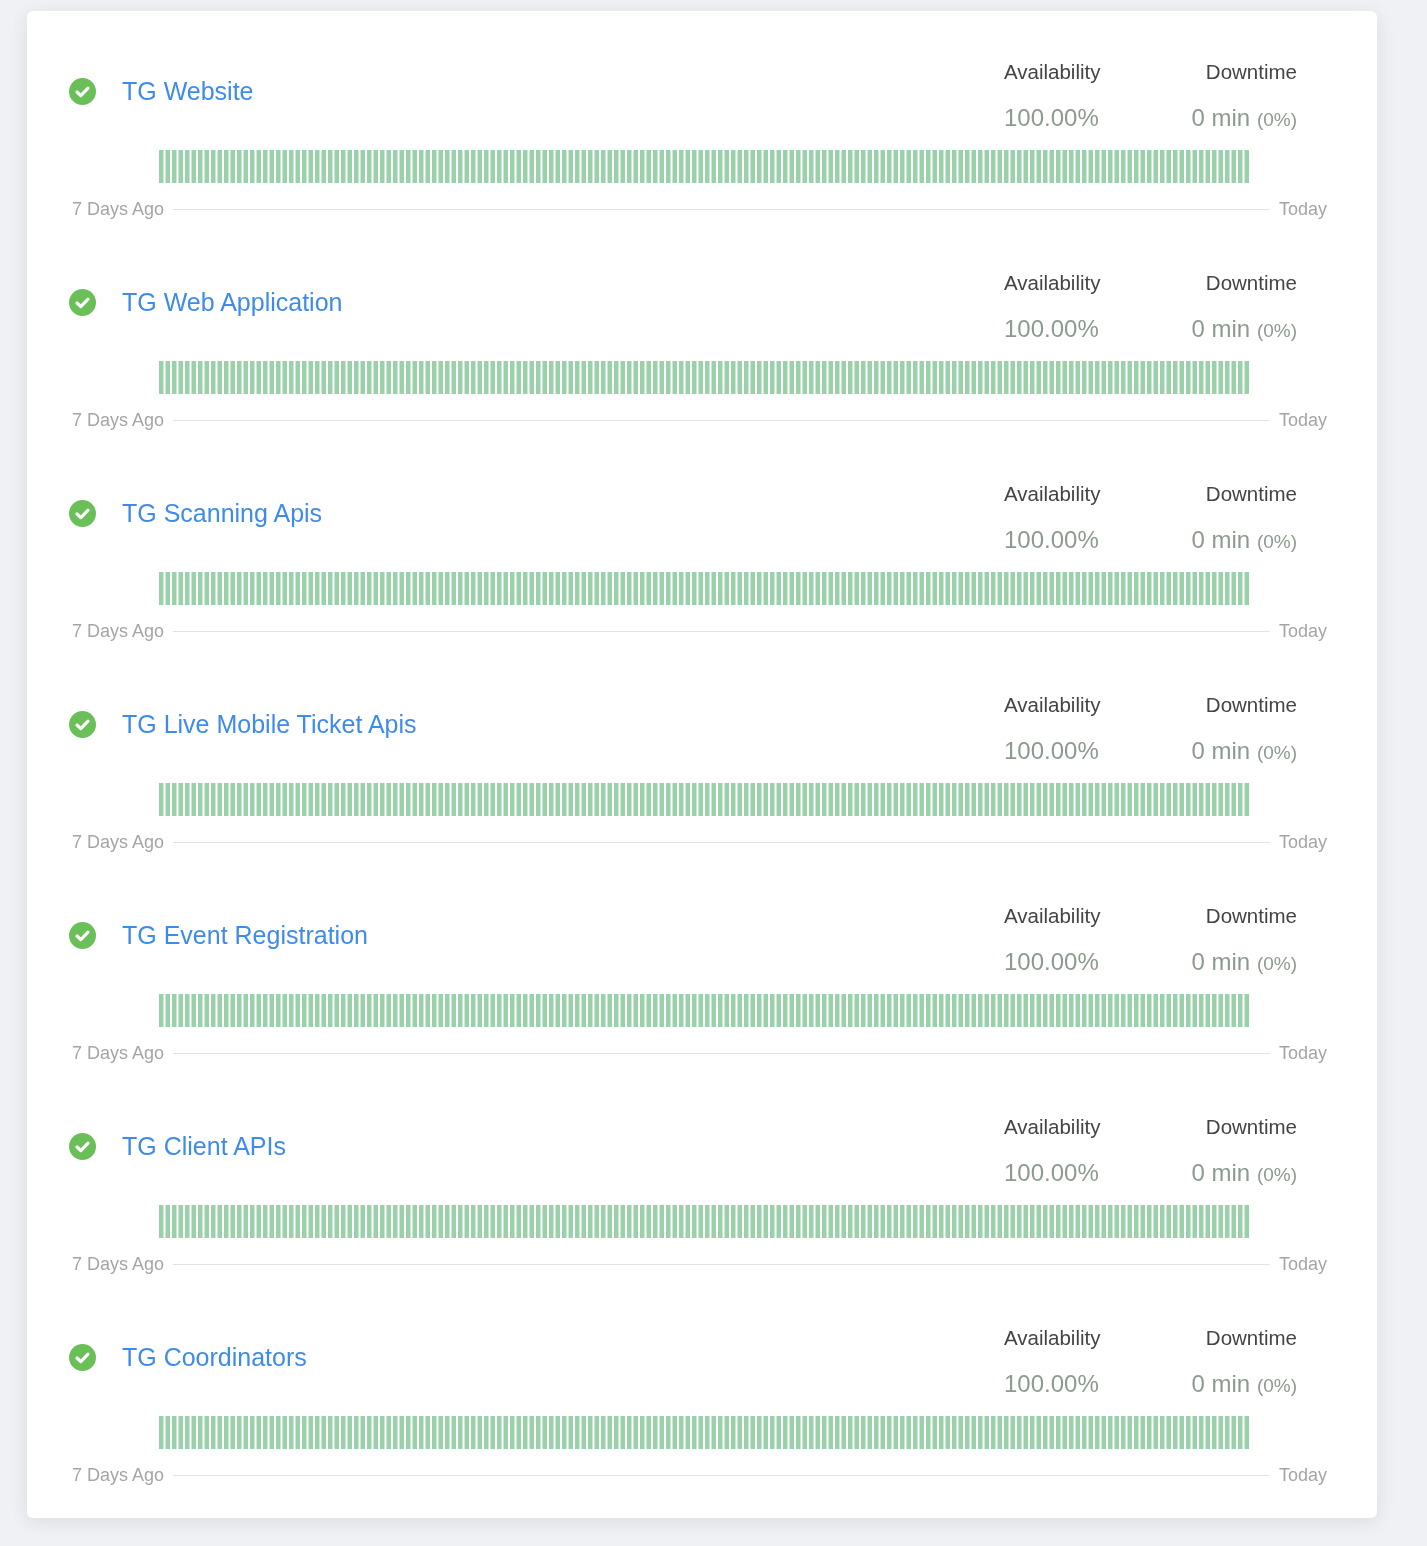 This screenshot has width=1427, height=1546. Describe the element at coordinates (214, 1357) in the screenshot. I see `monitor-link: TG Coordinators` at that location.